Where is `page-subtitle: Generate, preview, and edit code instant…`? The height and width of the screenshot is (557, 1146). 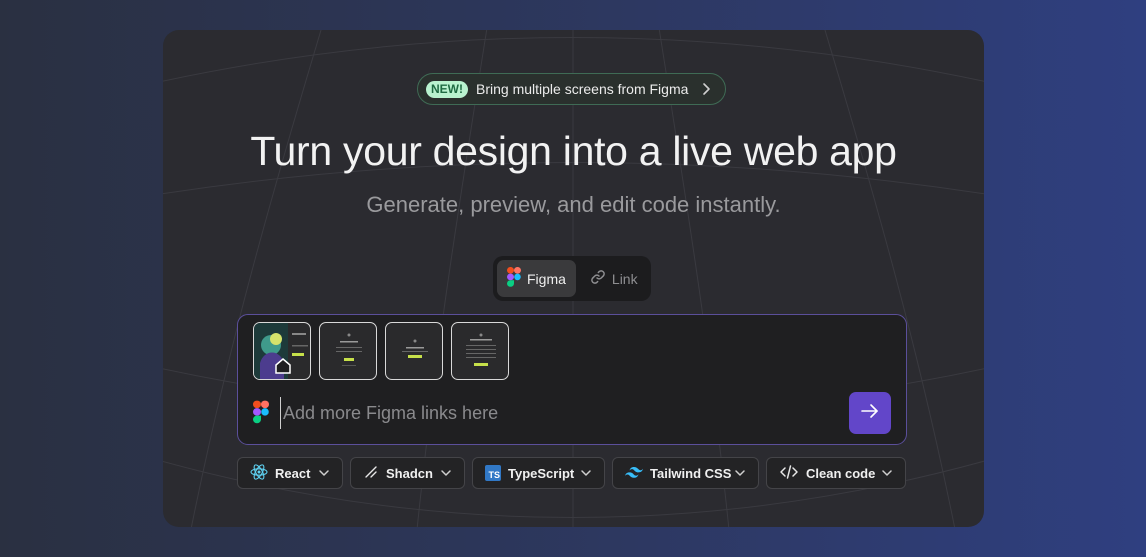 page-subtitle: Generate, preview, and edit code instant… is located at coordinates (573, 204).